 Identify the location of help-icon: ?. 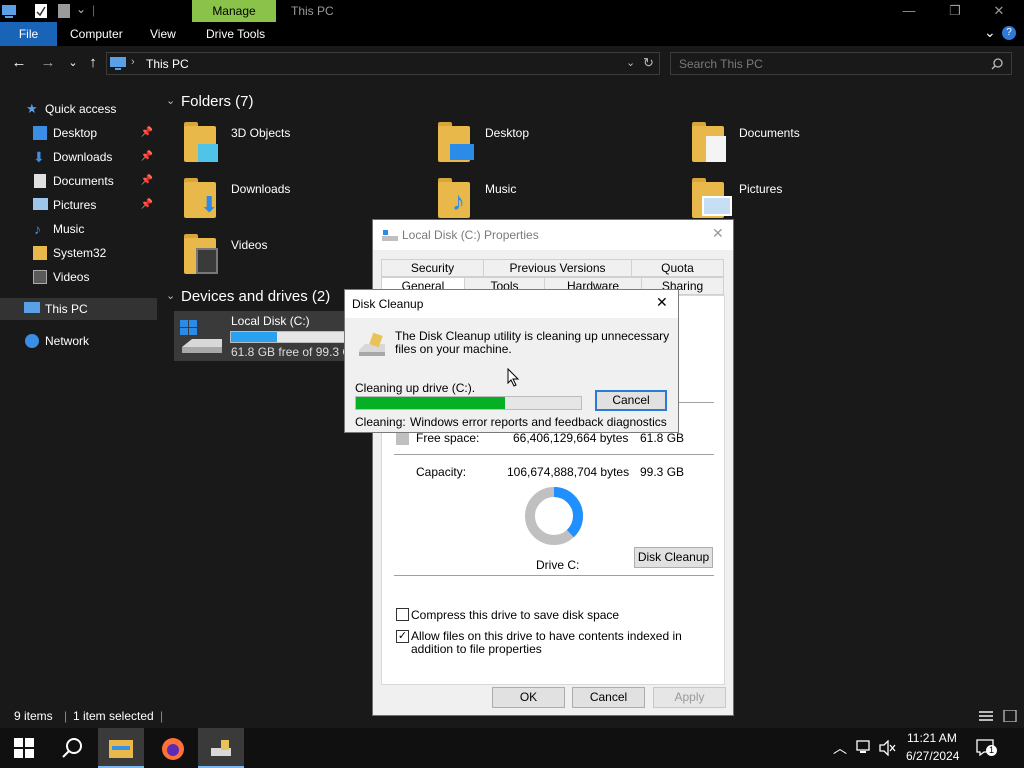
(1009, 33).